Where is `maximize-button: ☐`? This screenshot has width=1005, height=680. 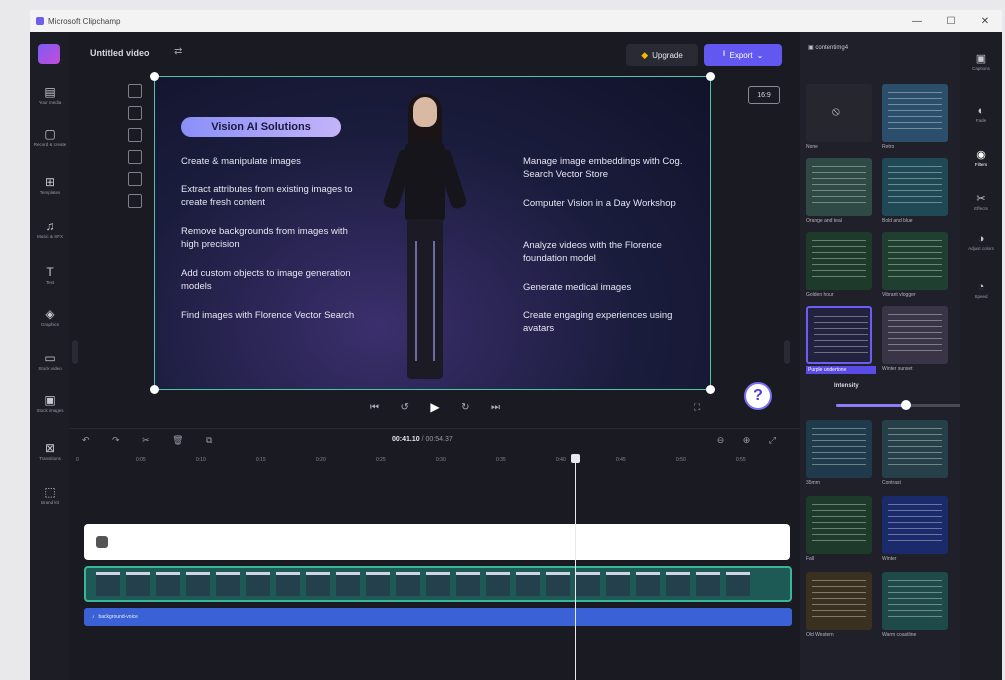
maximize-button: ☐ is located at coordinates (951, 21).